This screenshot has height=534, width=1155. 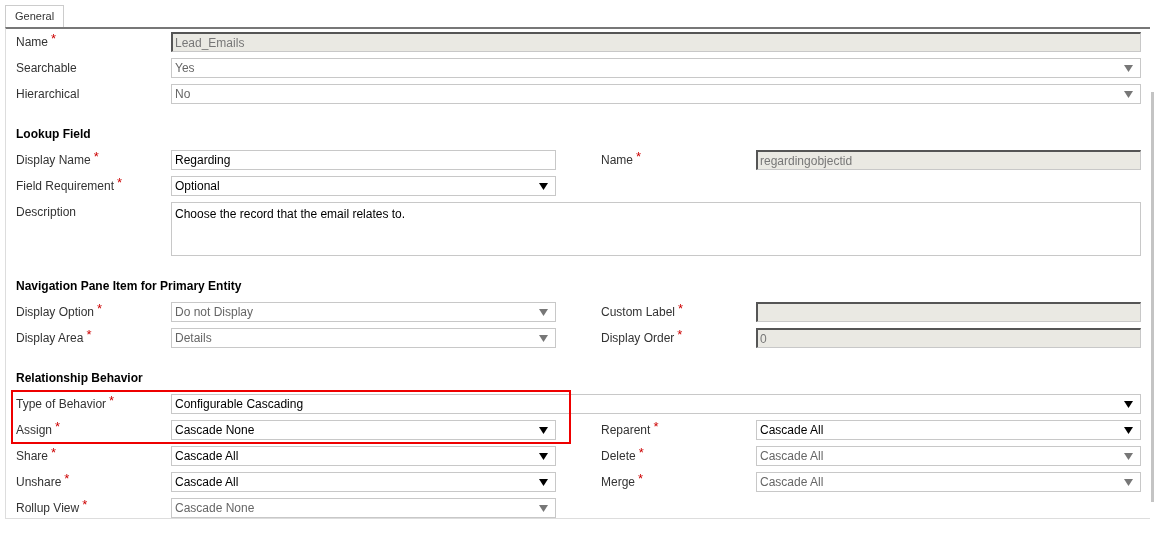 What do you see at coordinates (80, 378) in the screenshot?
I see `section-heading: Relationship Behavior` at bounding box center [80, 378].